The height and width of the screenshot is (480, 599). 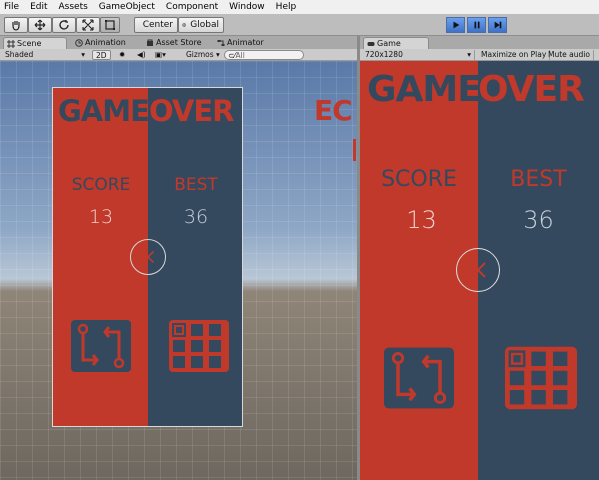 What do you see at coordinates (232, 55) in the screenshot?
I see `search-icon: ⊂⁄` at bounding box center [232, 55].